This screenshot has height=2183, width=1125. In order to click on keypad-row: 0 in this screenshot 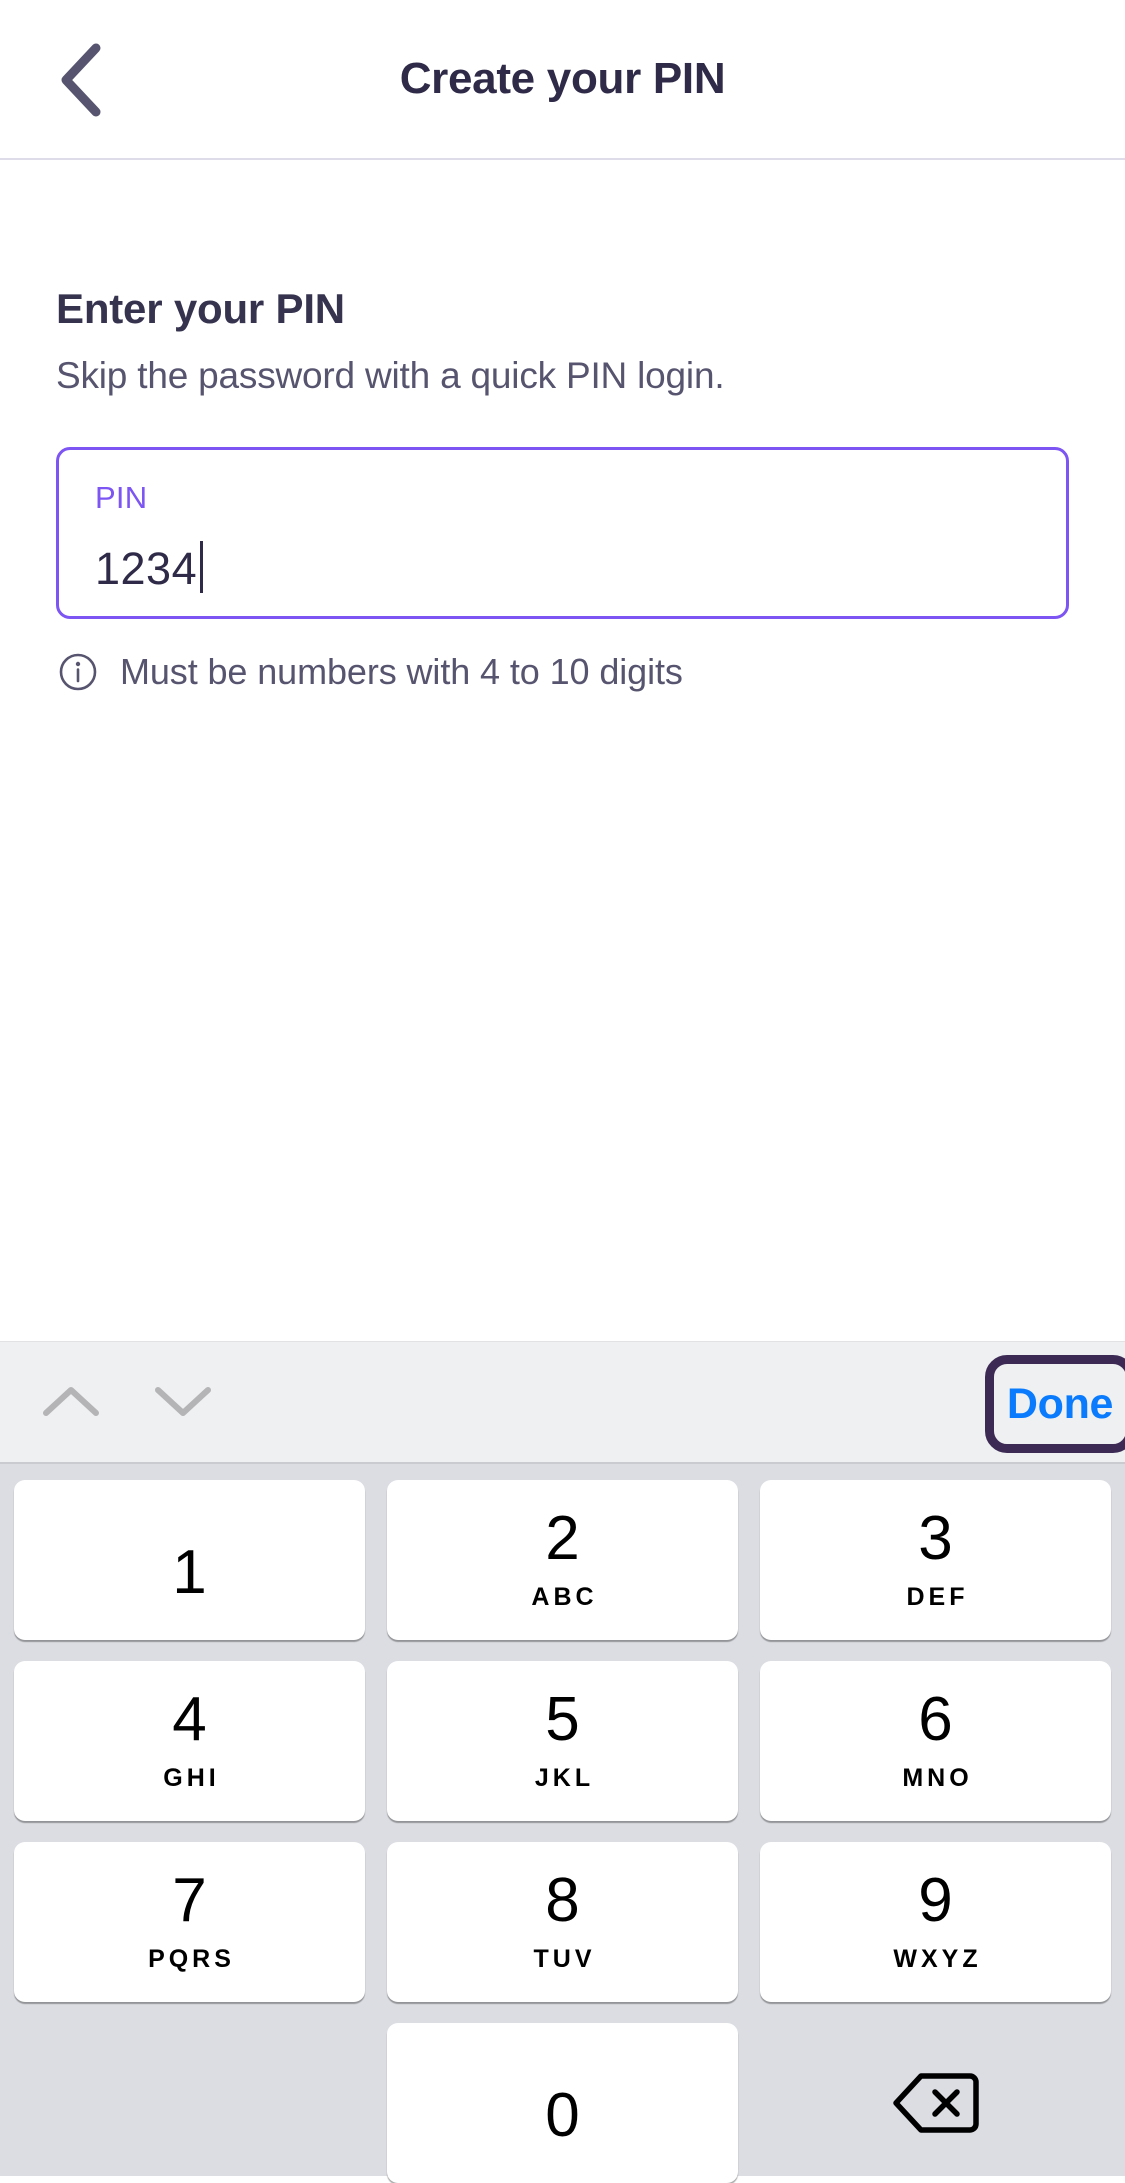, I will do `click(562, 2103)`.